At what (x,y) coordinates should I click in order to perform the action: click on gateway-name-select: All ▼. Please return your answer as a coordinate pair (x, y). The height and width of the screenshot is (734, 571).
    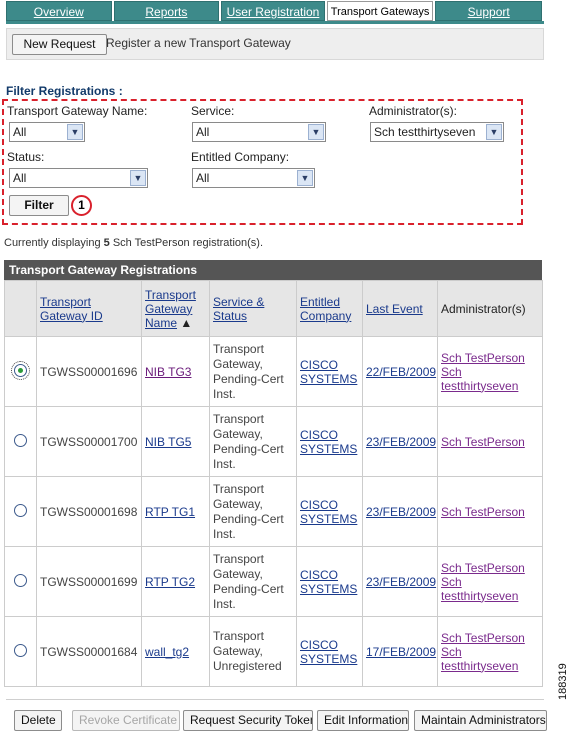
    Looking at the image, I should click on (47, 132).